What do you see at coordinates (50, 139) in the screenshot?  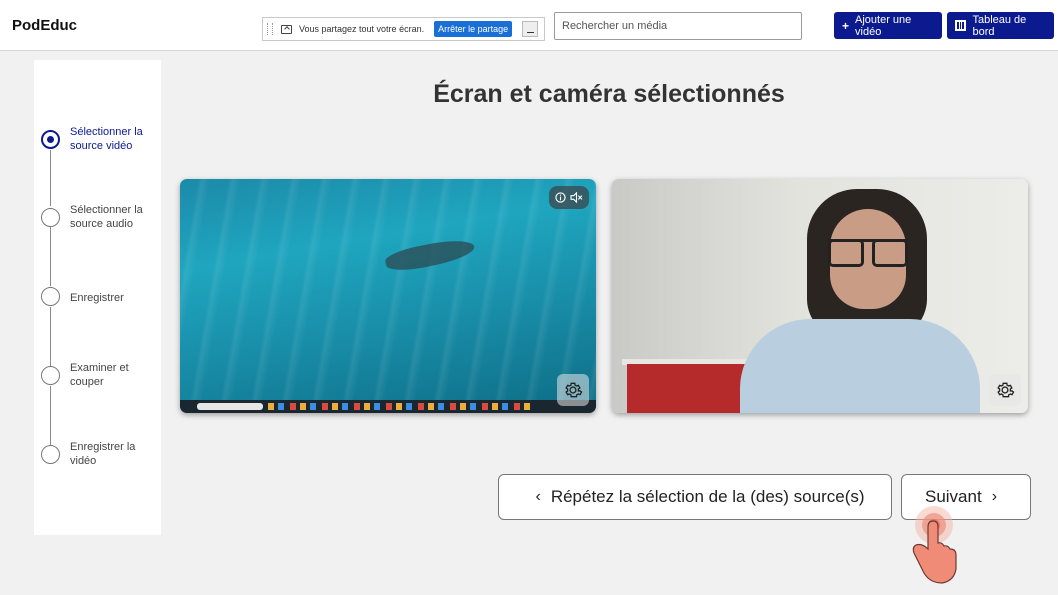 I see `step-indicator-active` at bounding box center [50, 139].